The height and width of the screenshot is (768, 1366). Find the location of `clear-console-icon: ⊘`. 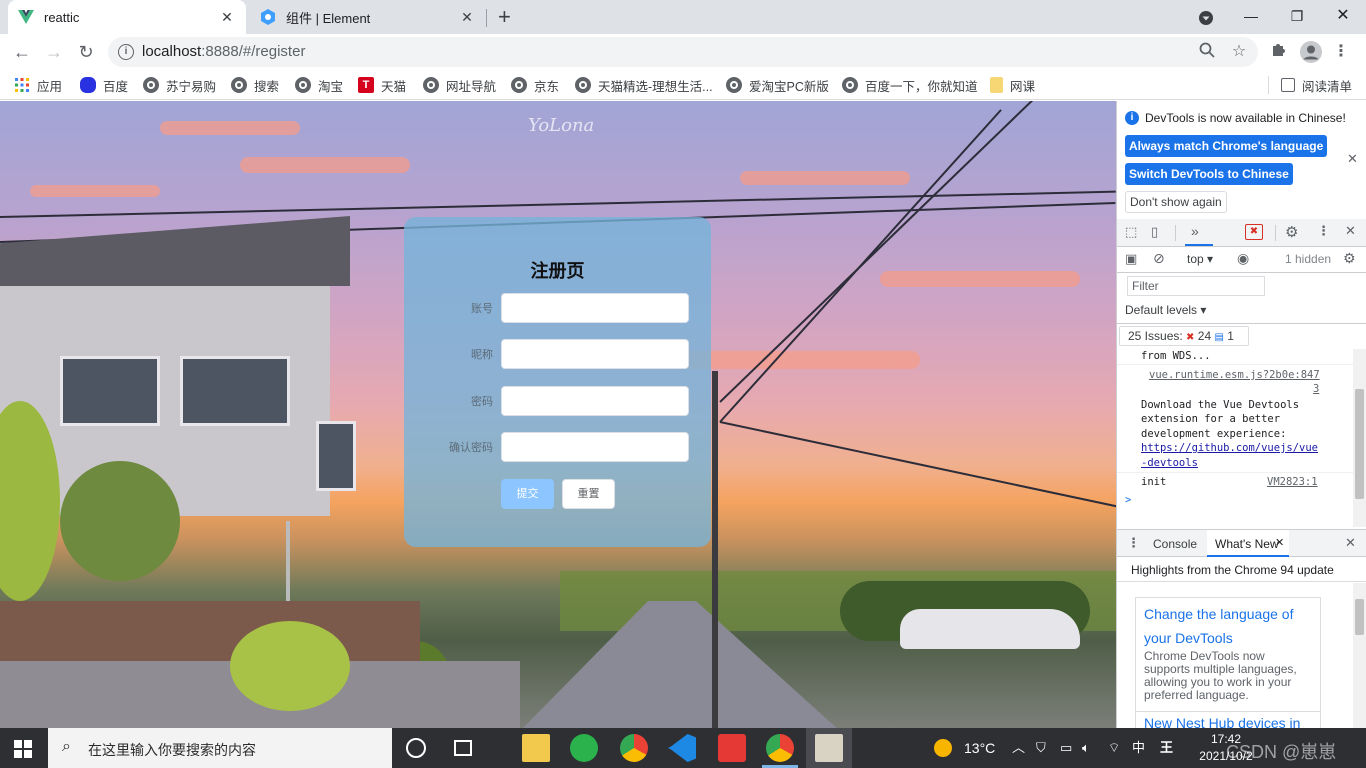

clear-console-icon: ⊘ is located at coordinates (1159, 258).